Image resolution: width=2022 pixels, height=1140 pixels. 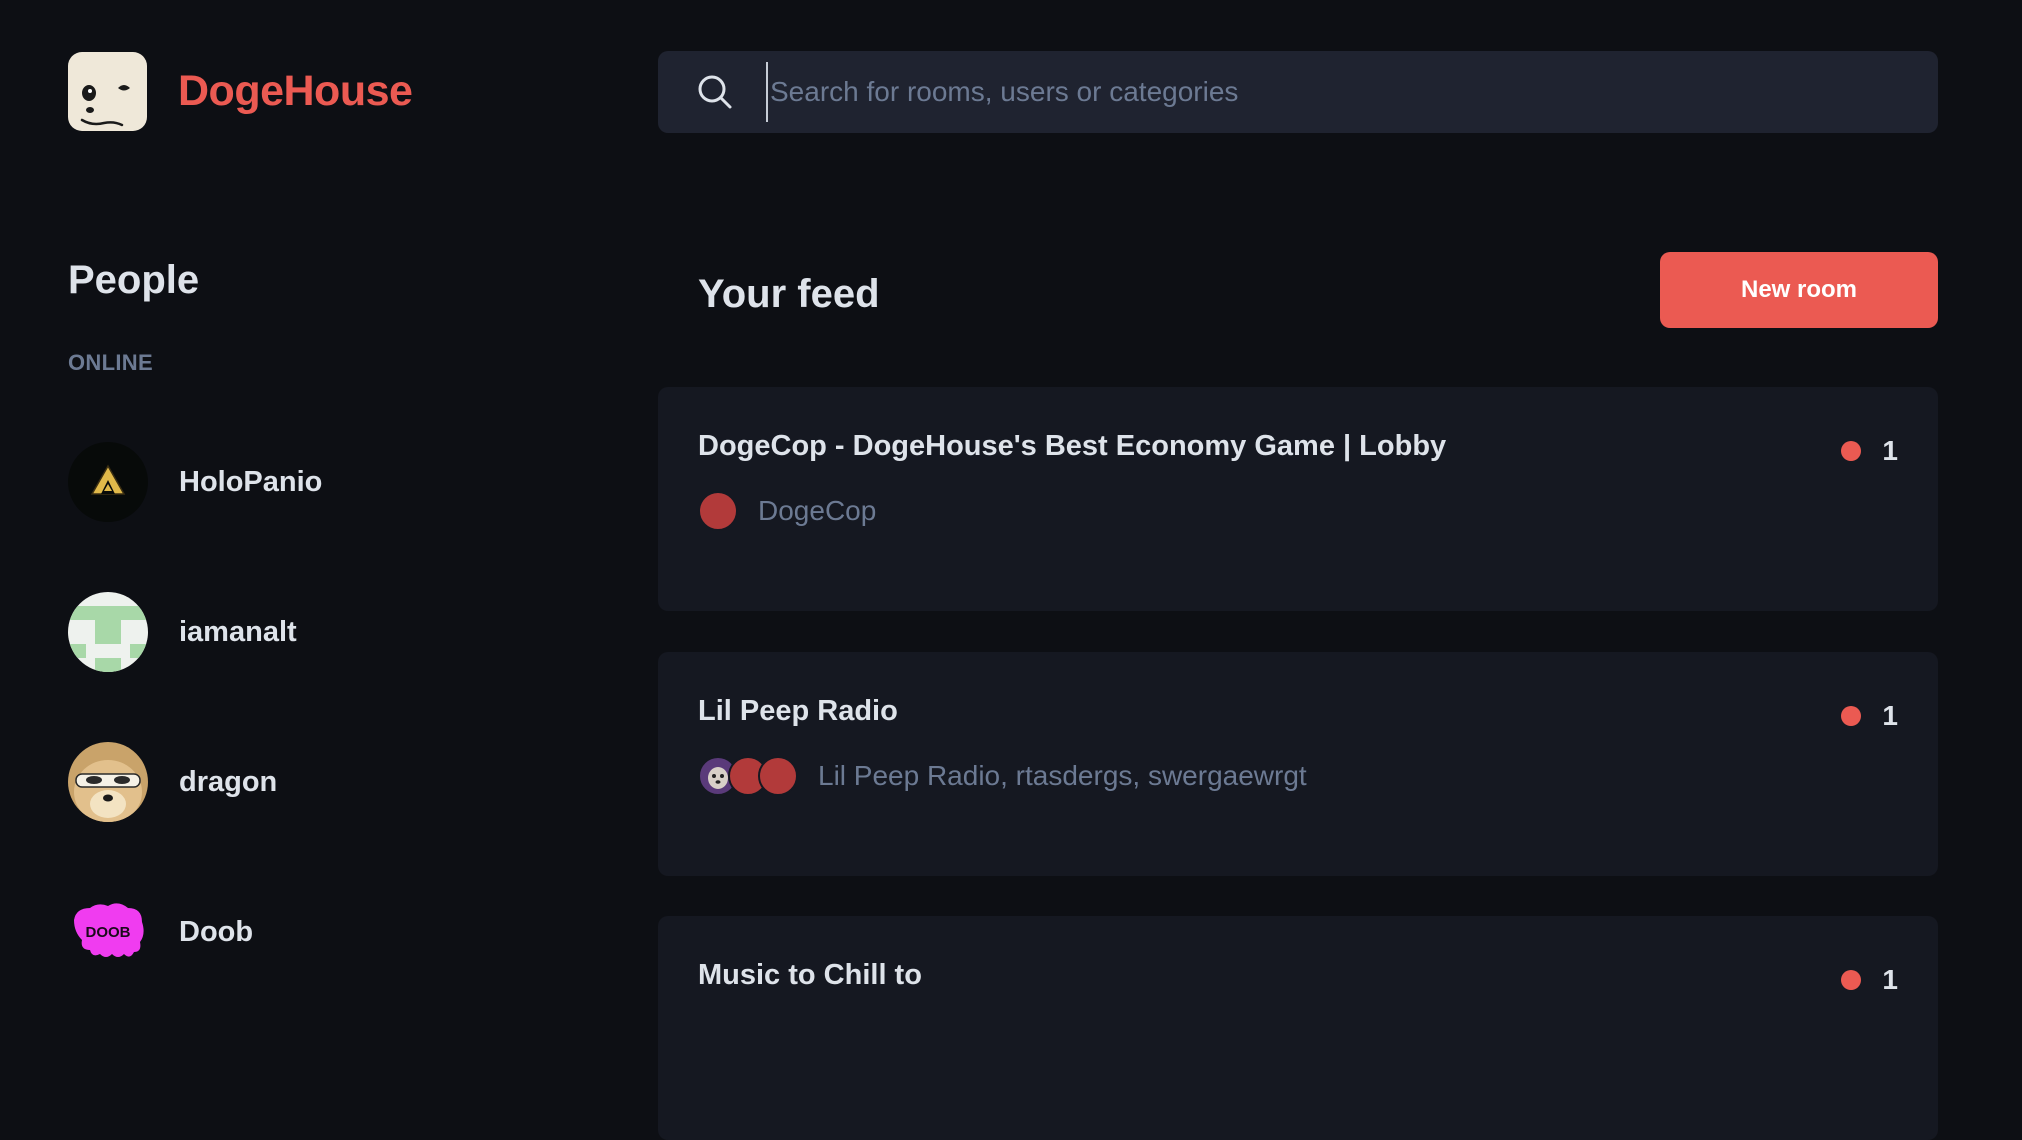 I want to click on person-name: dragon, so click(x=228, y=781).